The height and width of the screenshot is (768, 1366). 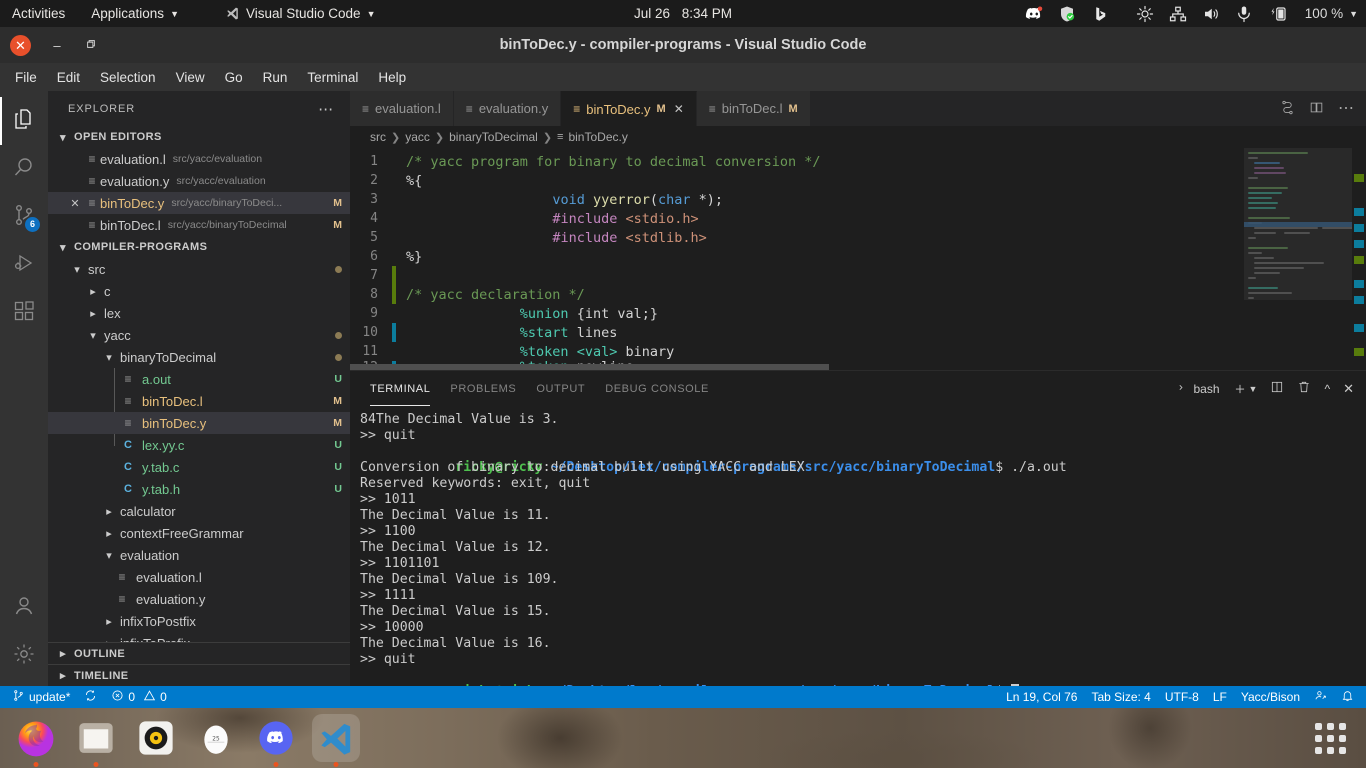 What do you see at coordinates (199, 533) in the screenshot?
I see `tree-item-contextfreegrammar: ▸ contextFreeGrammar` at bounding box center [199, 533].